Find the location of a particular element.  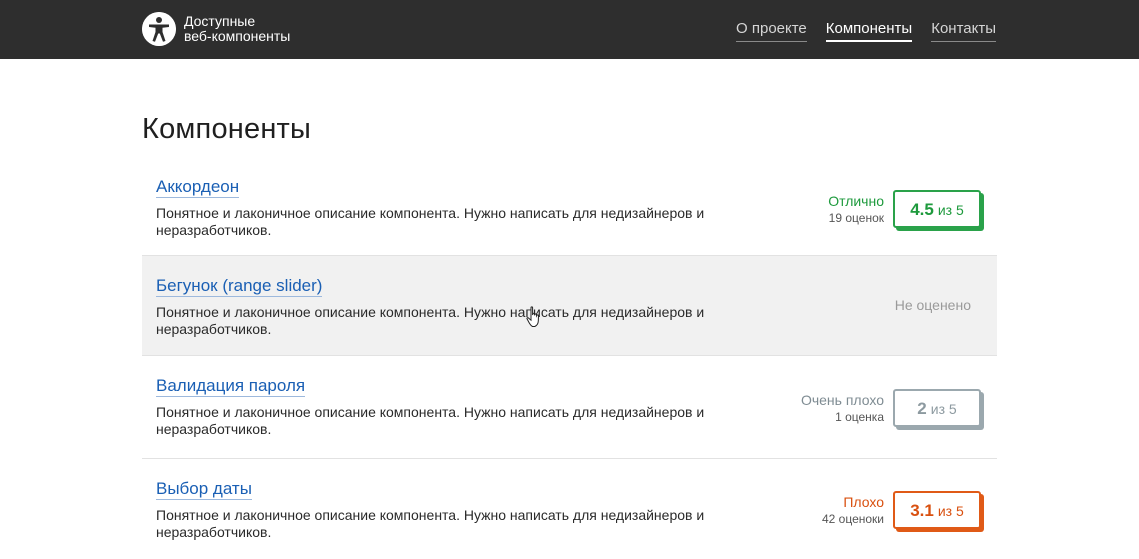

score-value: 3.1 is located at coordinates (922, 510).